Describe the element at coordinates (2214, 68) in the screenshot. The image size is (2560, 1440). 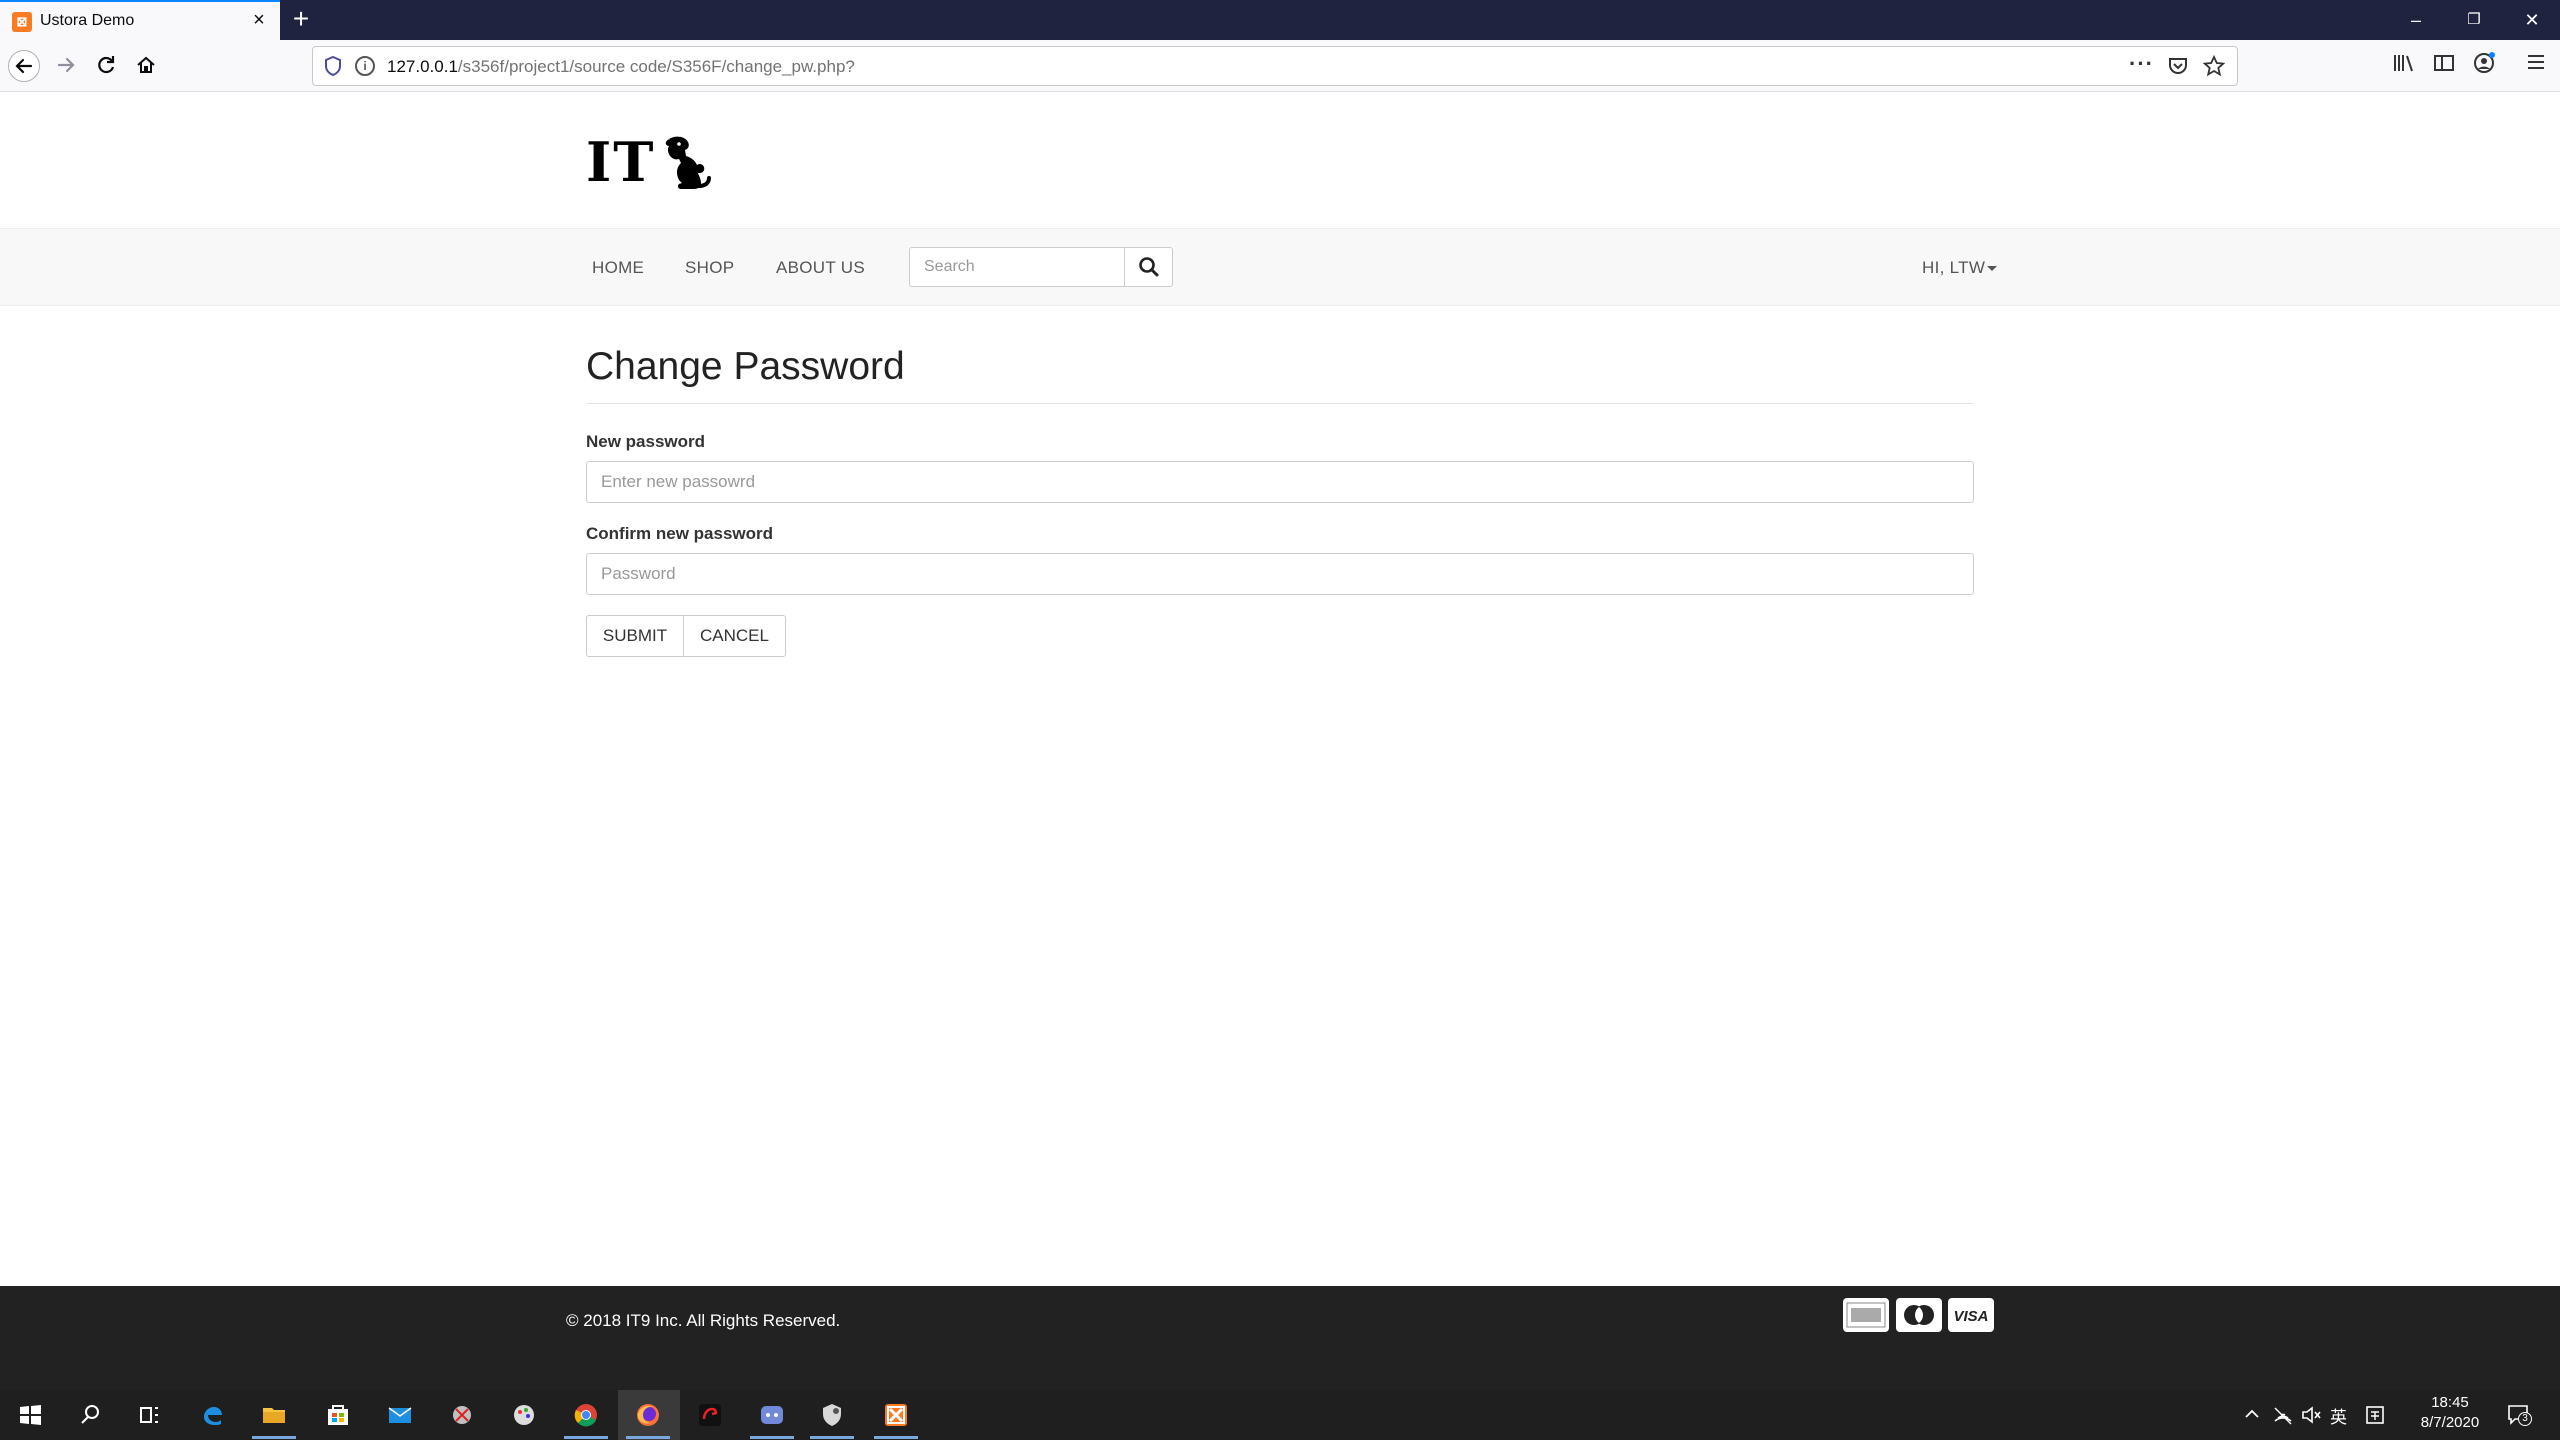
I see `bookmark-star-icon` at that location.